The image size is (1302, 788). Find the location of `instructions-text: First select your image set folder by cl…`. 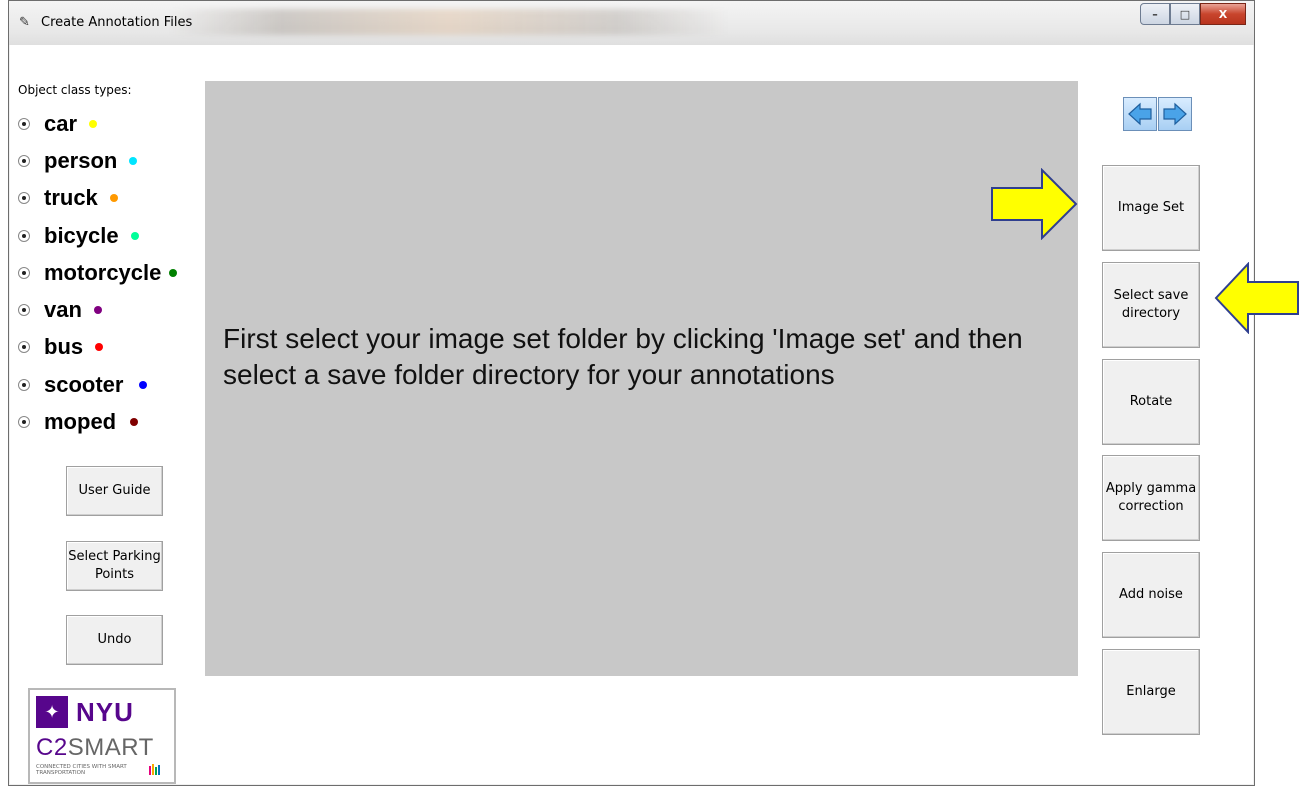

instructions-text: First select your image set folder by cl… is located at coordinates (623, 357).